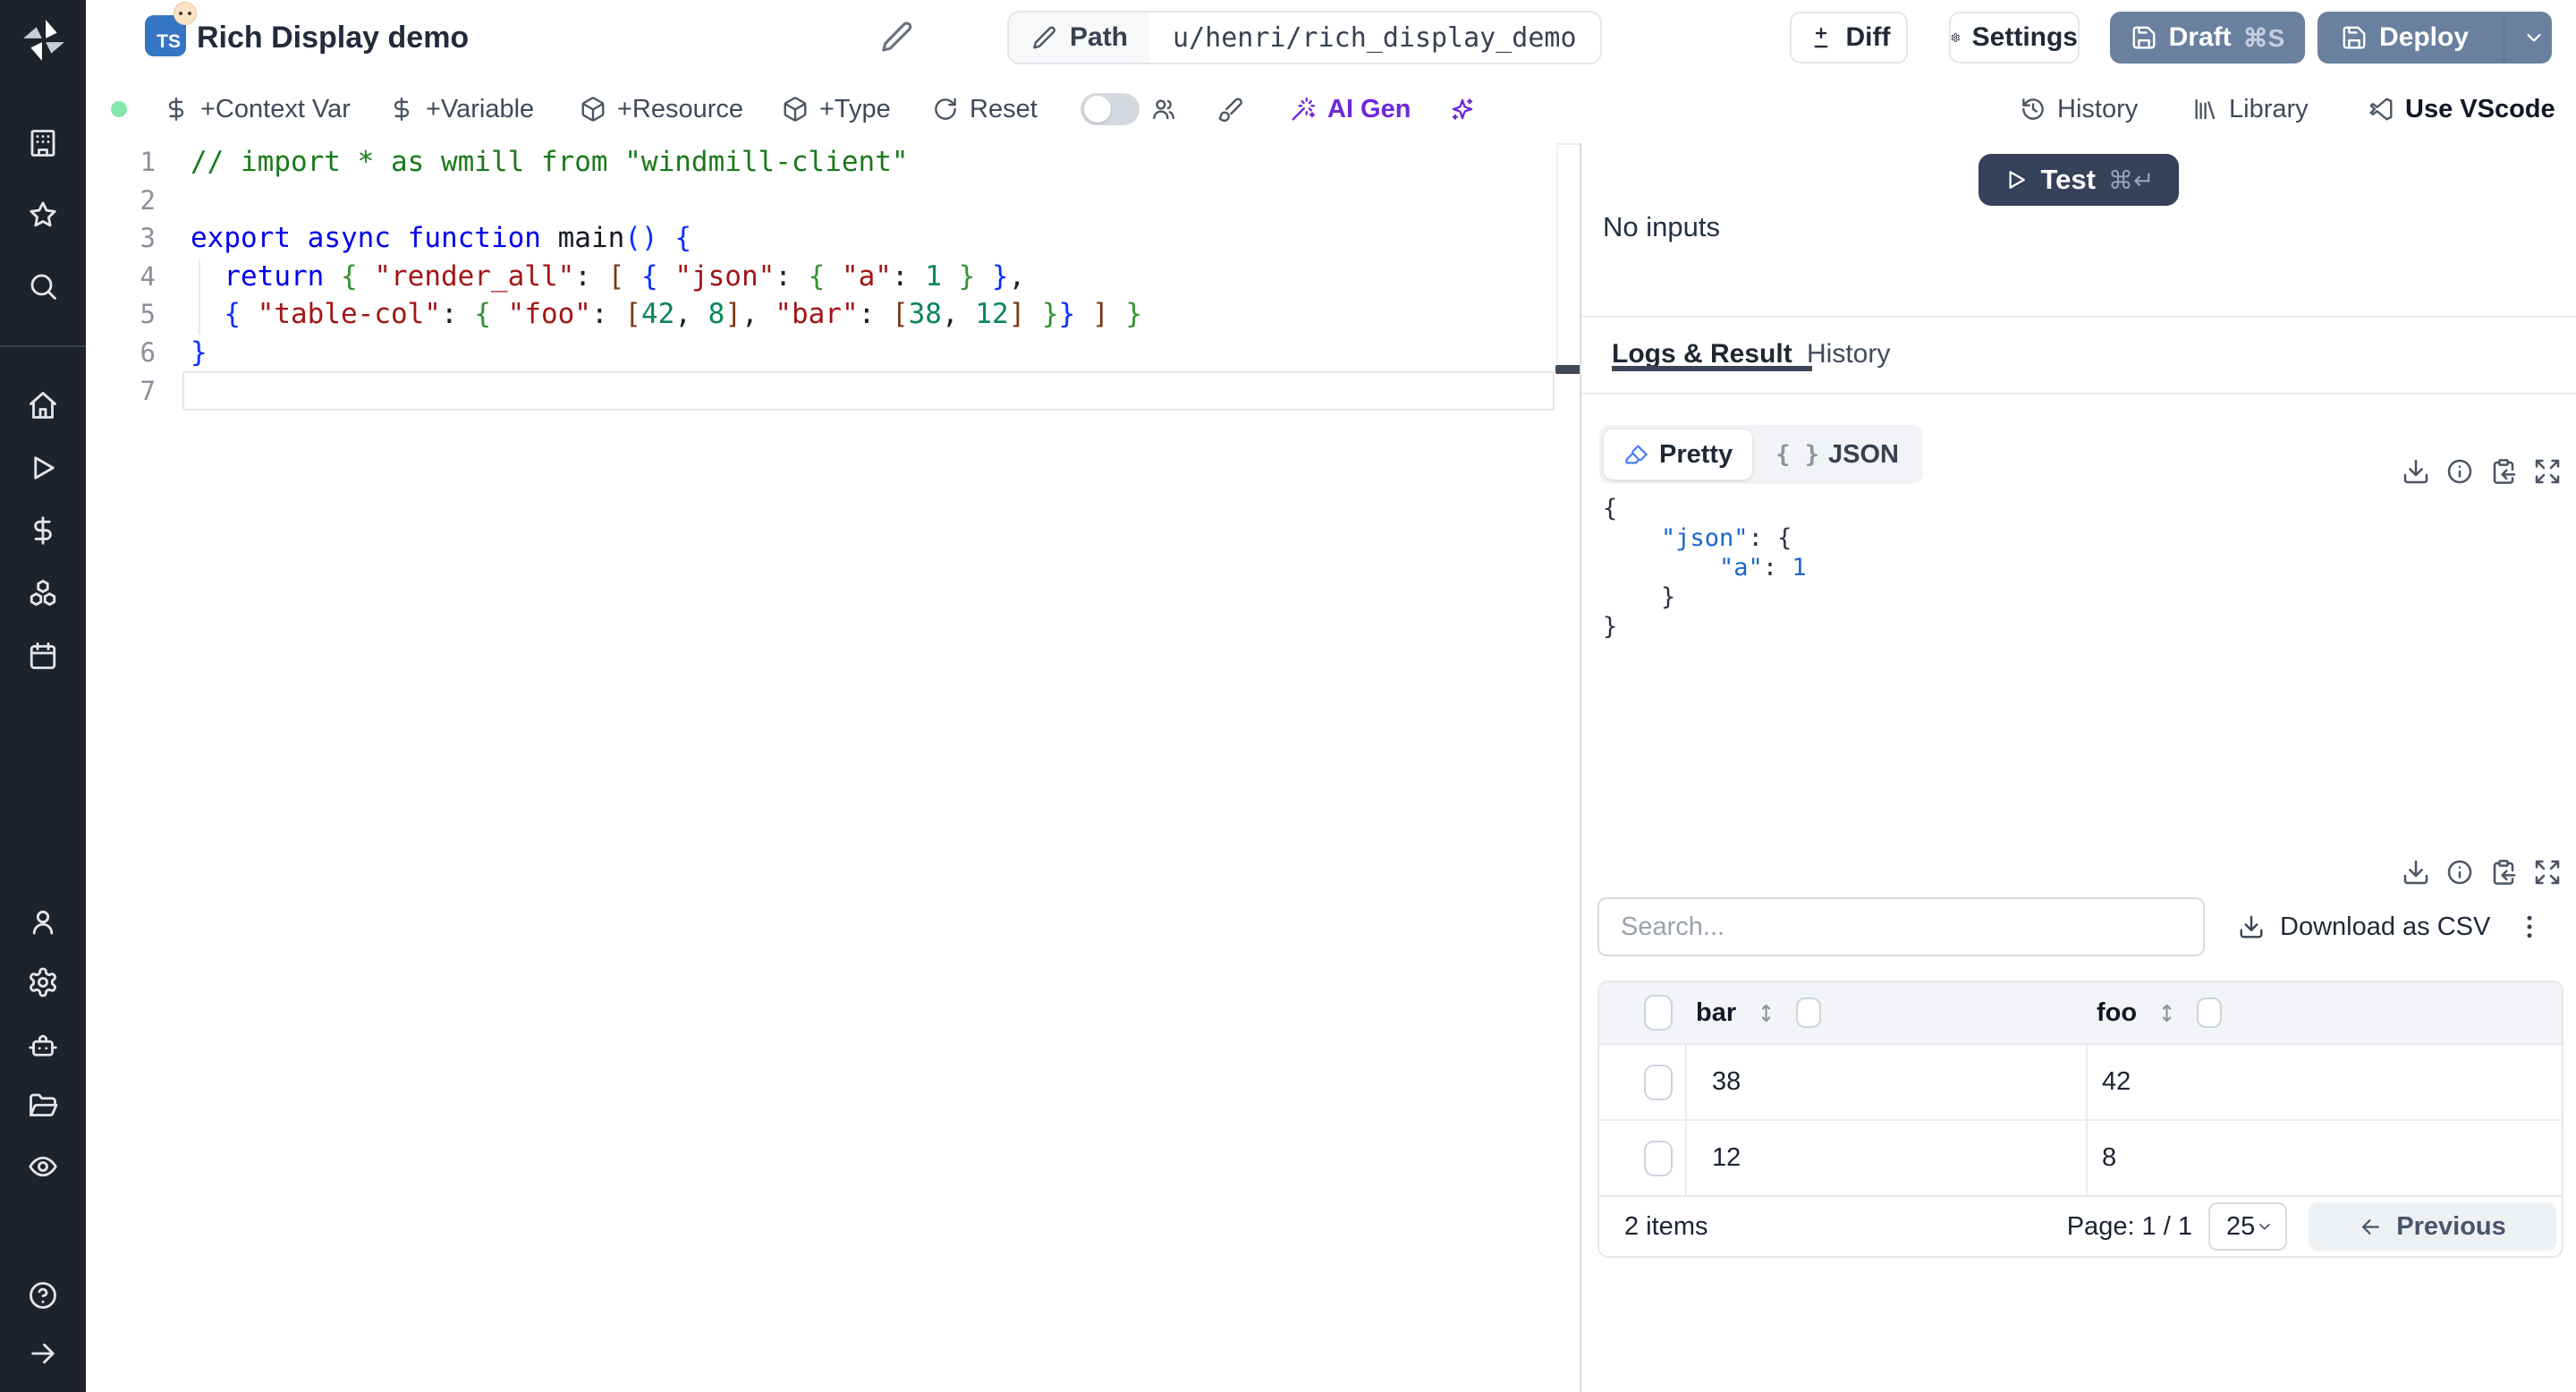  What do you see at coordinates (661, 109) in the screenshot?
I see `add-resource-button: +Resource` at bounding box center [661, 109].